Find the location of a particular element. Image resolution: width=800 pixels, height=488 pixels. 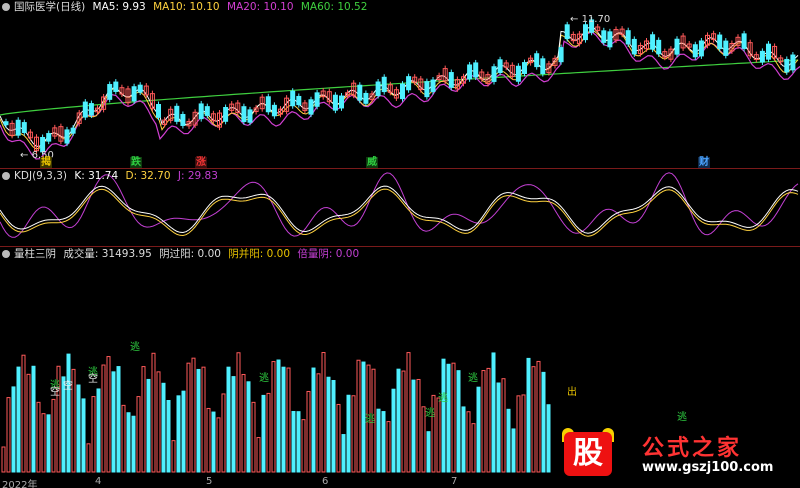

kdj-k-value: K: 31.74 is located at coordinates (96, 176).